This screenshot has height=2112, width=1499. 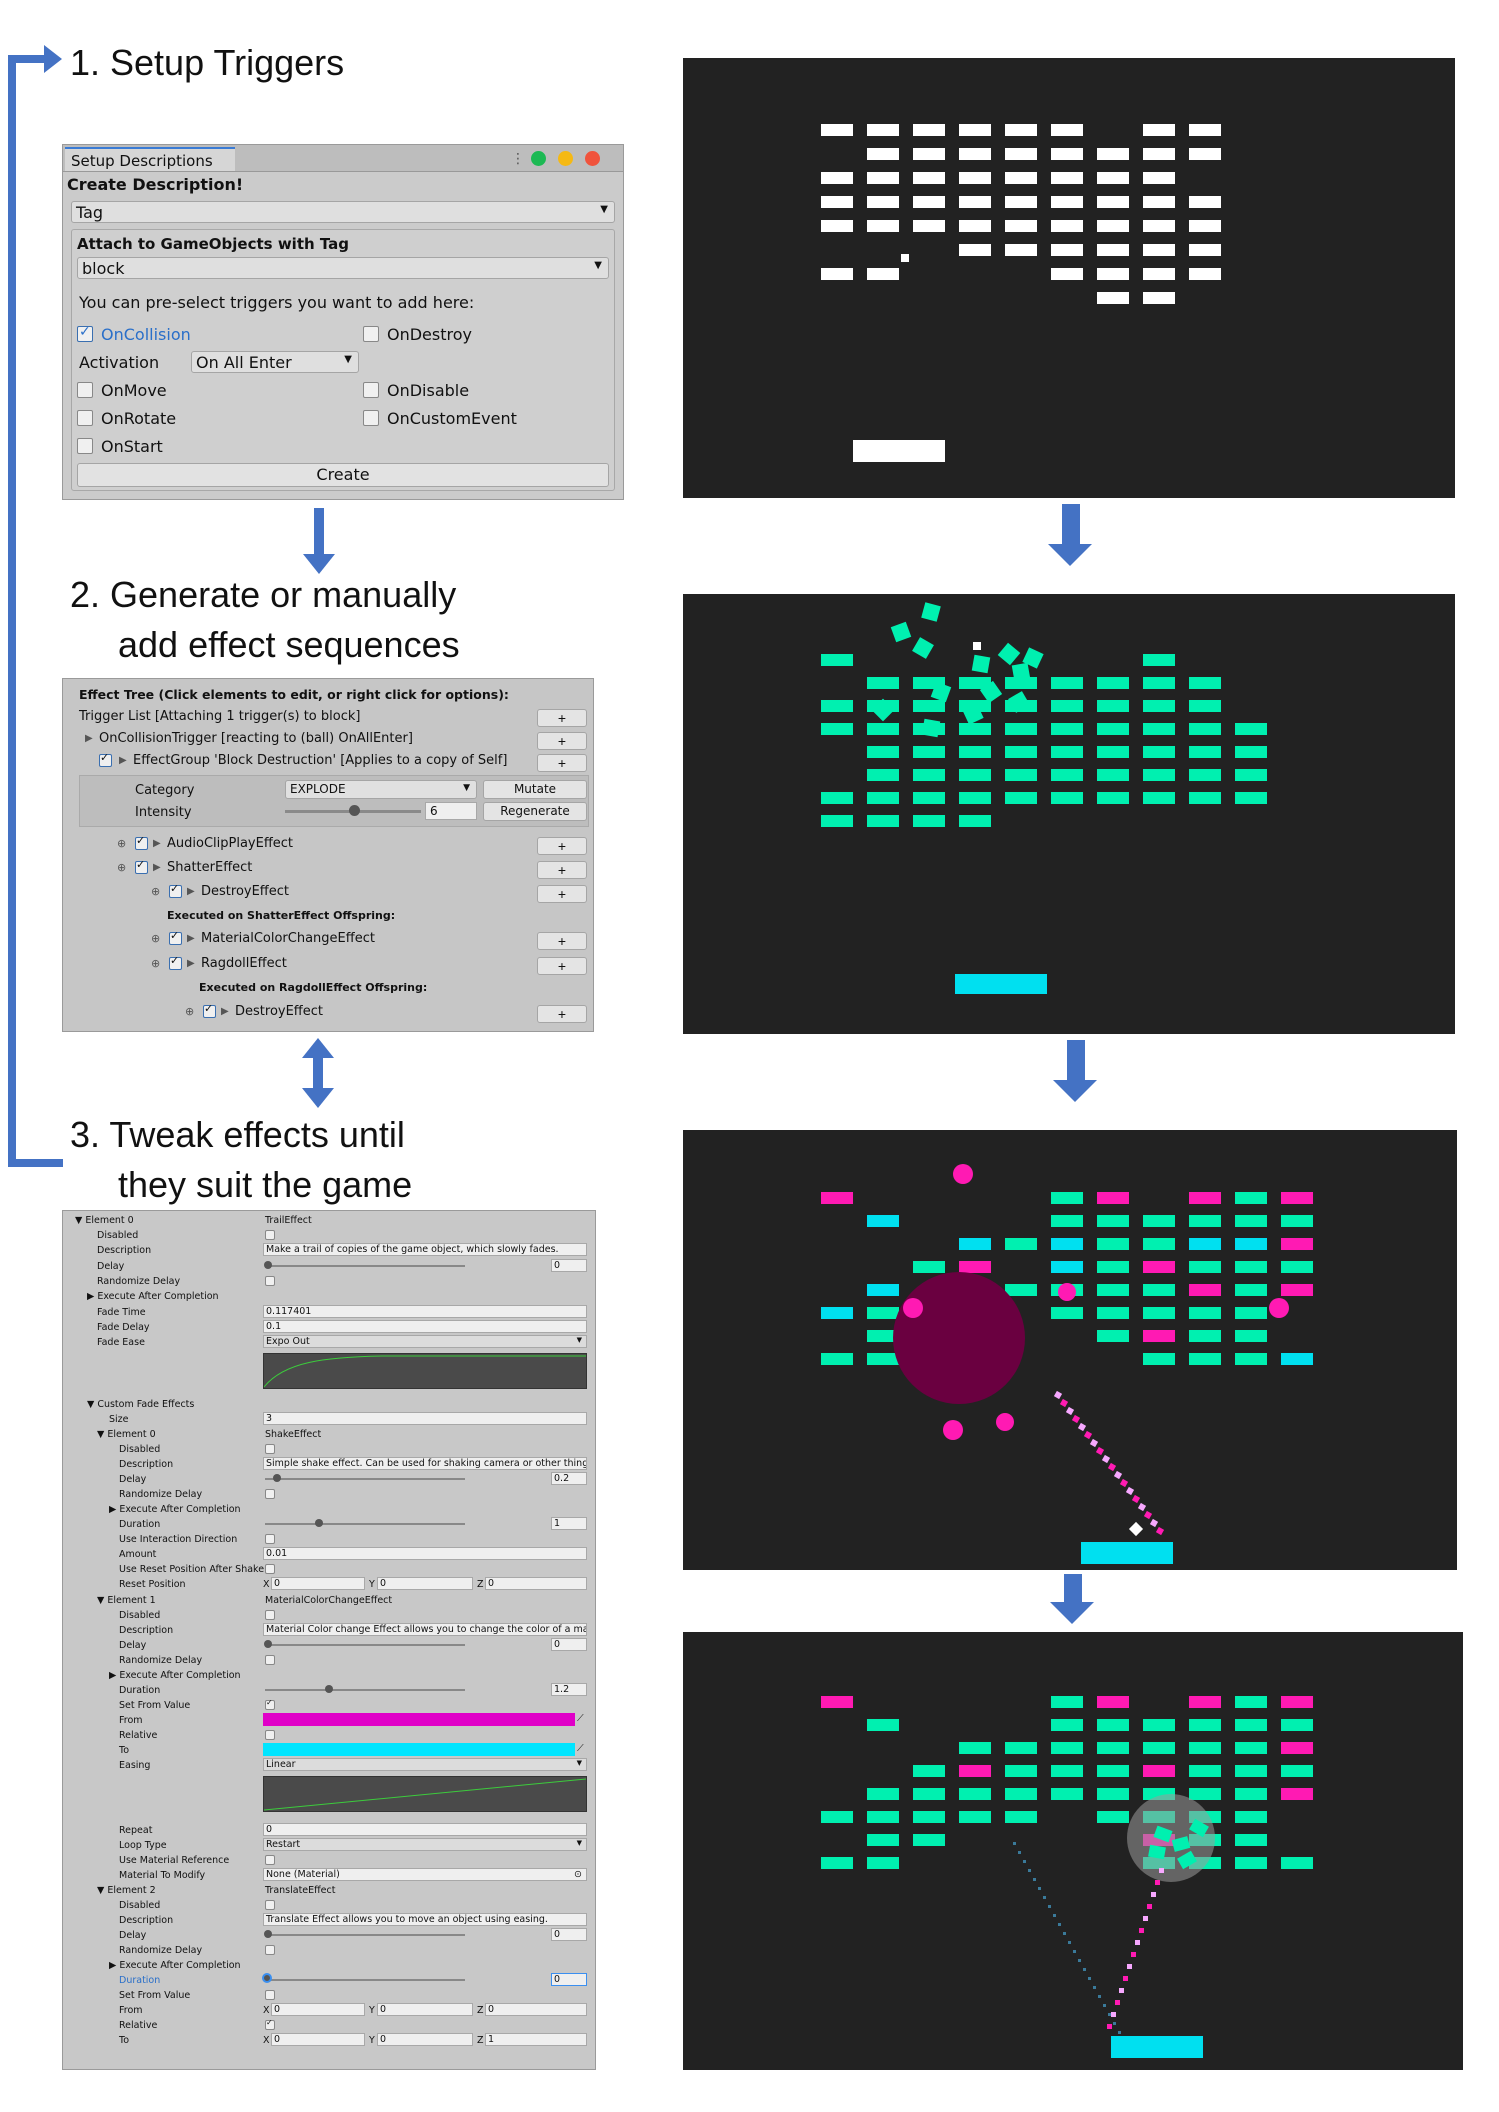 I want to click on checkbox-destroy-2: ✓, so click(x=209, y=1010).